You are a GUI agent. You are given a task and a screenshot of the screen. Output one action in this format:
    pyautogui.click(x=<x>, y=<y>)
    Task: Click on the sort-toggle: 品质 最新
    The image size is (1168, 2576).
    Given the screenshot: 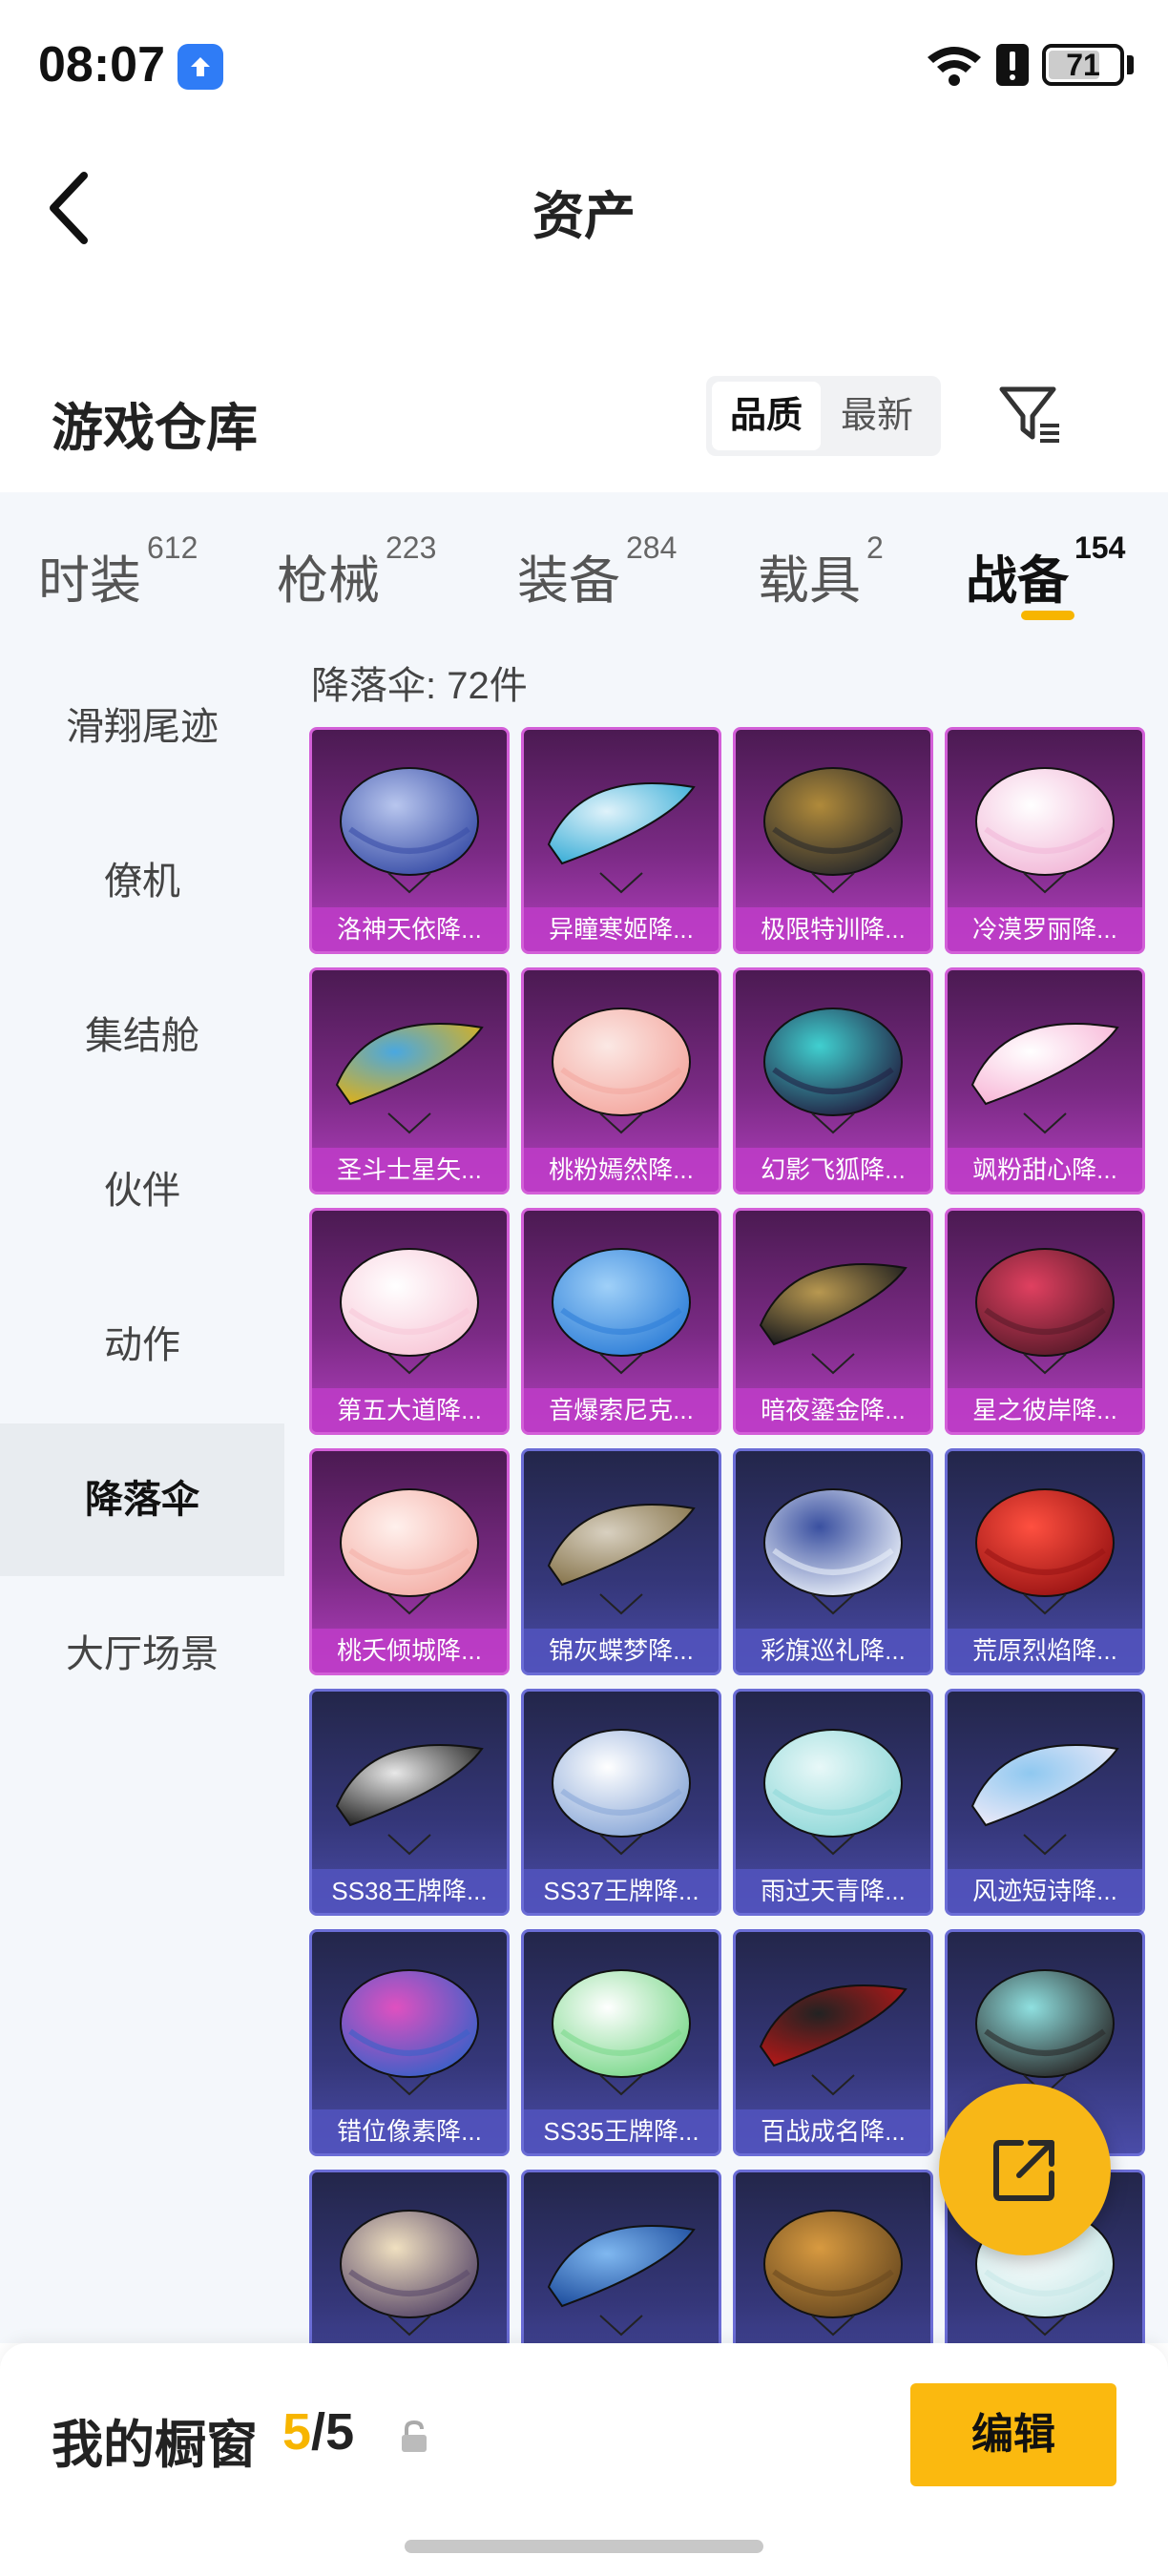 What is the action you would take?
    pyautogui.click(x=824, y=416)
    